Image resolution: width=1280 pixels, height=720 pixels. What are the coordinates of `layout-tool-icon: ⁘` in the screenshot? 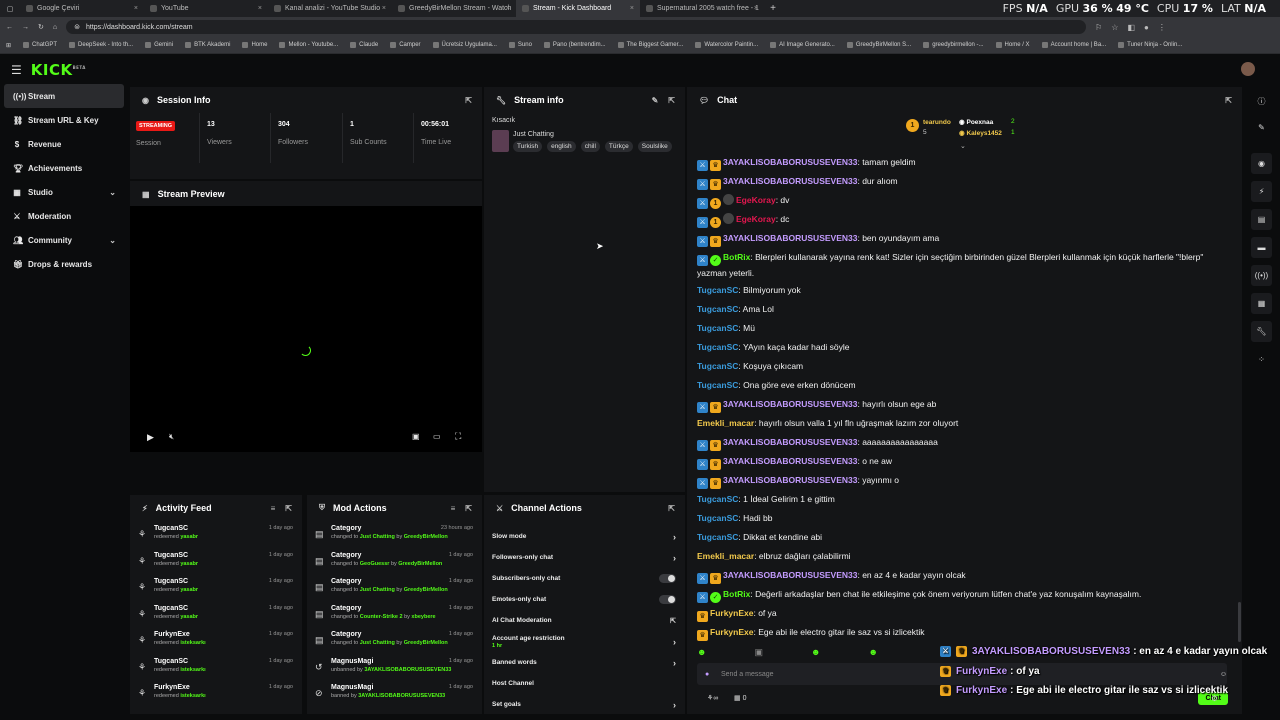 It's located at (1261, 359).